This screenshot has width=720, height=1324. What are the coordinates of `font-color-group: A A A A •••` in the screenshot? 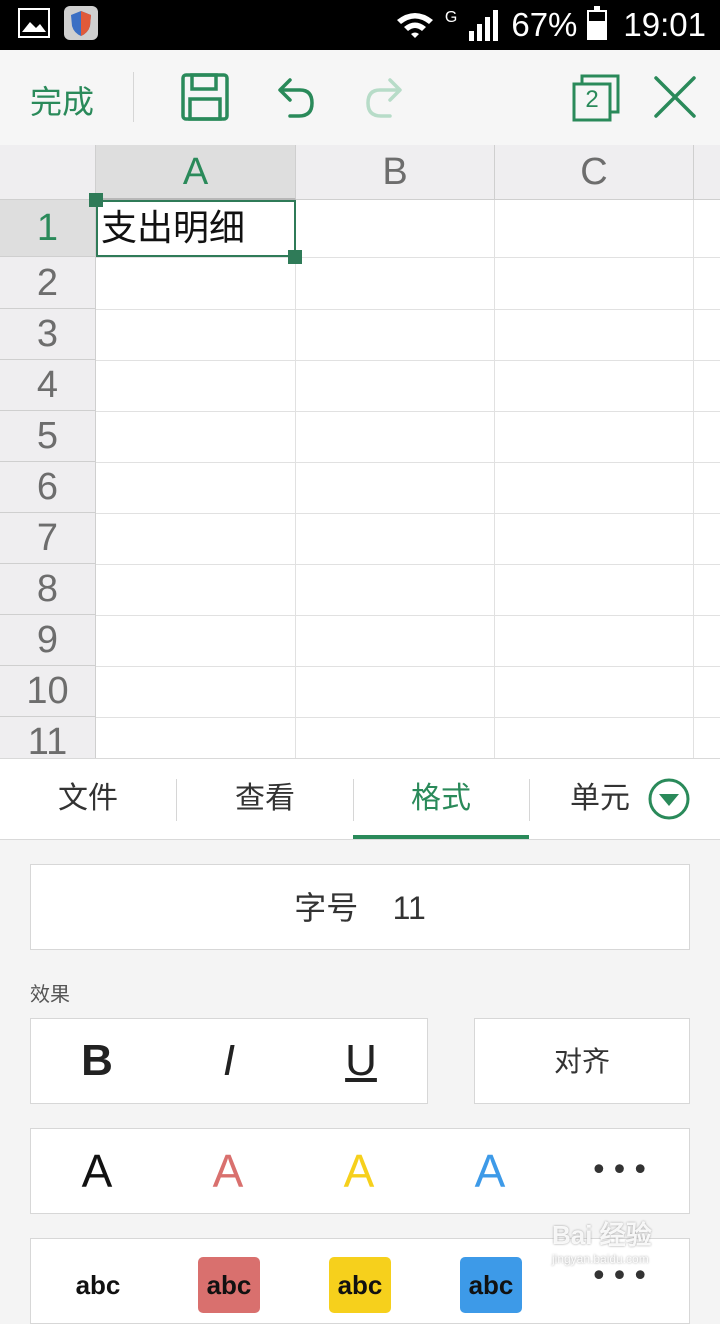 It's located at (360, 1171).